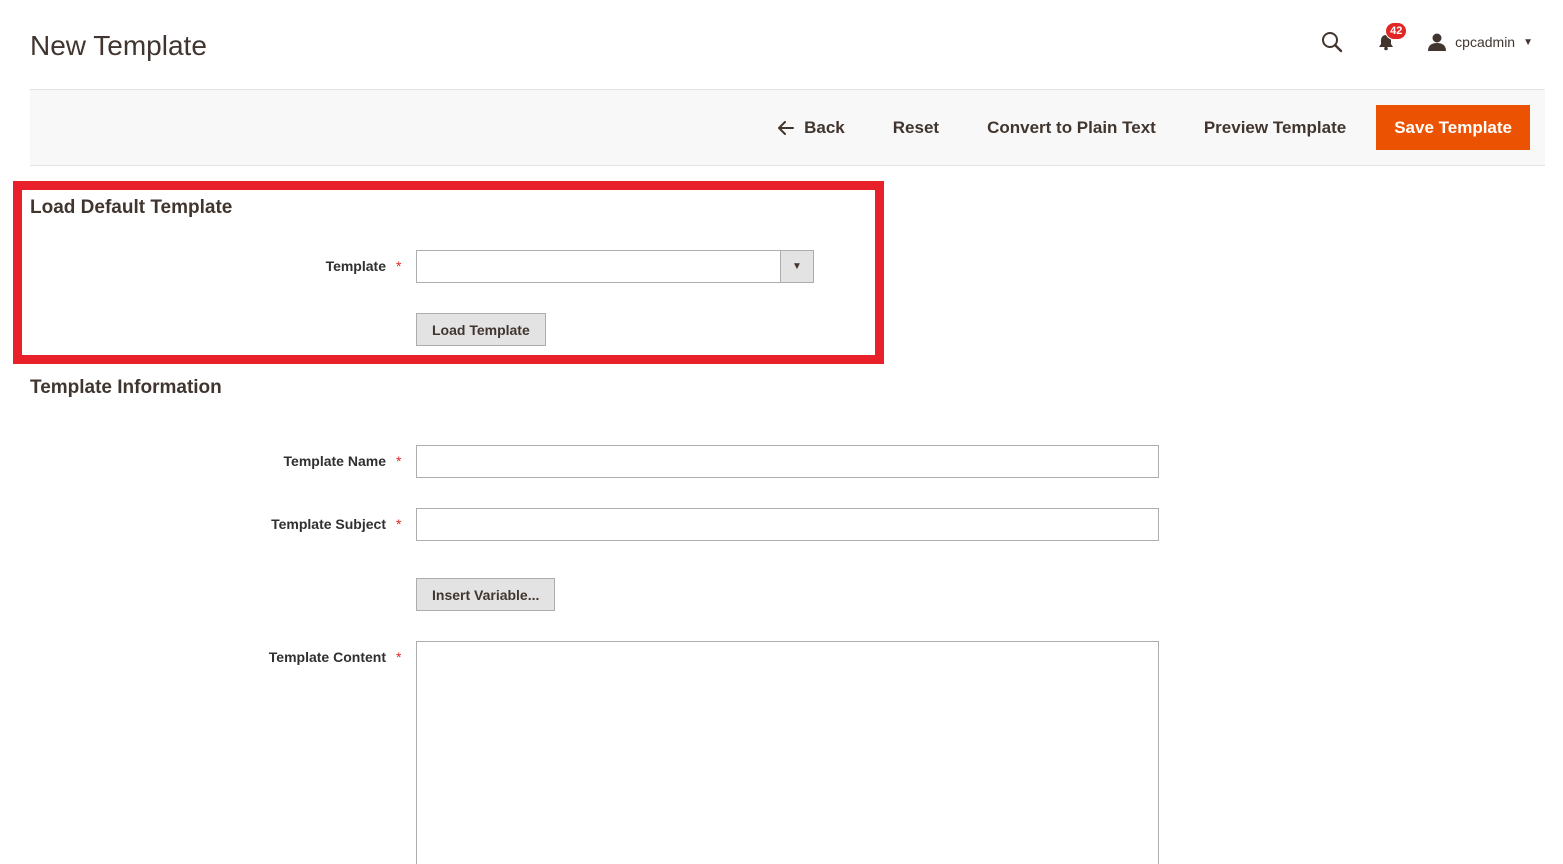 Image resolution: width=1563 pixels, height=864 pixels. I want to click on template-select: ▼, so click(615, 266).